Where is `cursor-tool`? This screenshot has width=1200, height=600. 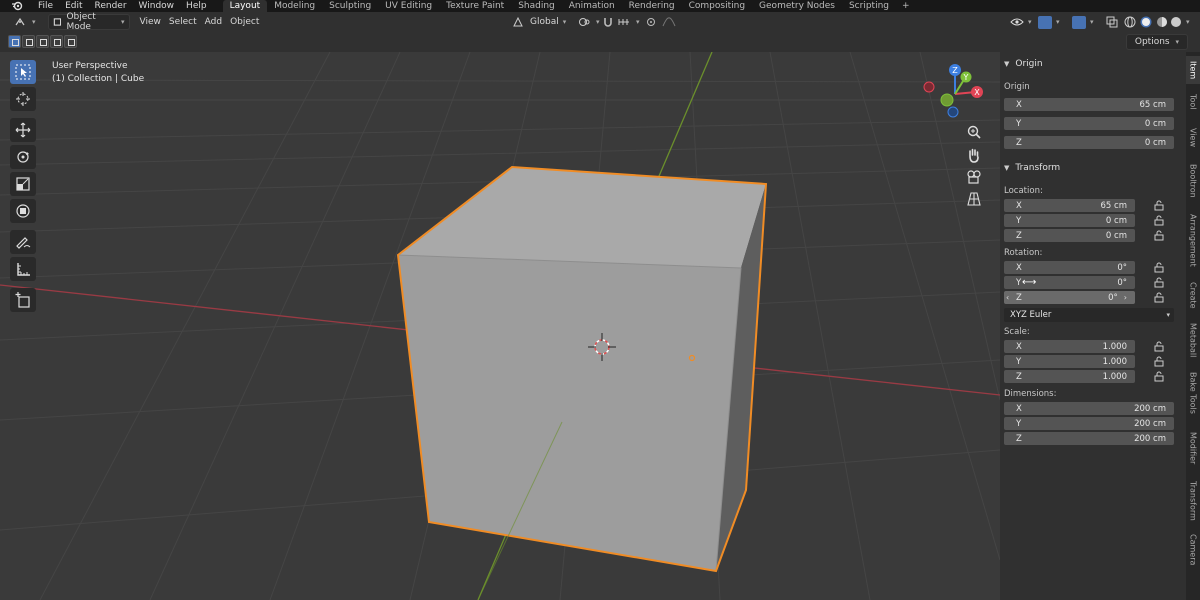
cursor-tool is located at coordinates (23, 99).